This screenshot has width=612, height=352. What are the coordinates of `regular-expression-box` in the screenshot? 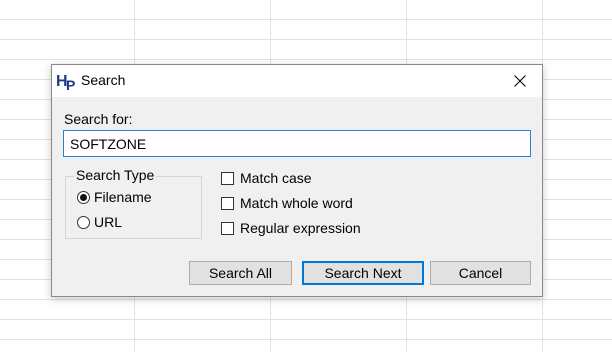 It's located at (227, 228).